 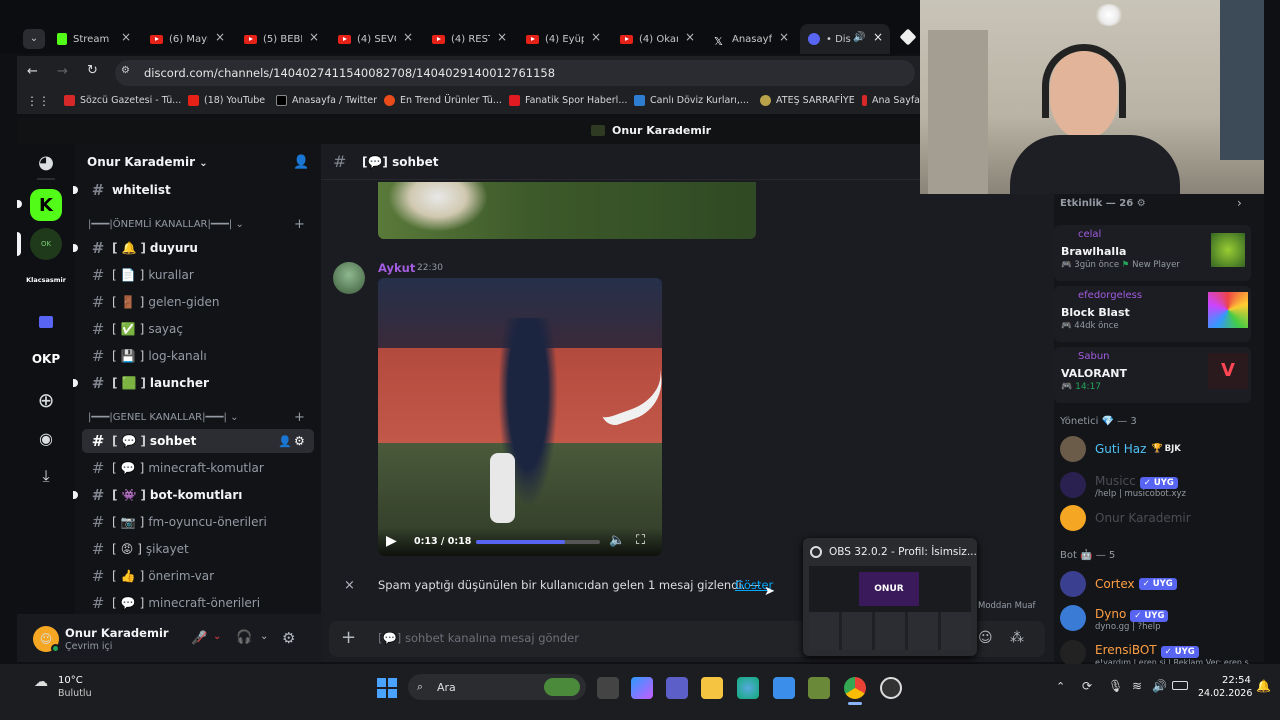 I want to click on play-icon: ▶, so click(x=391, y=541).